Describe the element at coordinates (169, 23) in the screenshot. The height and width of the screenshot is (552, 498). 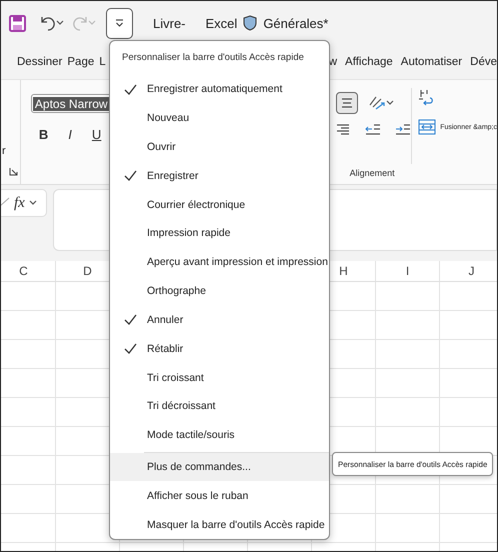
I see `file-name: Livre-` at that location.